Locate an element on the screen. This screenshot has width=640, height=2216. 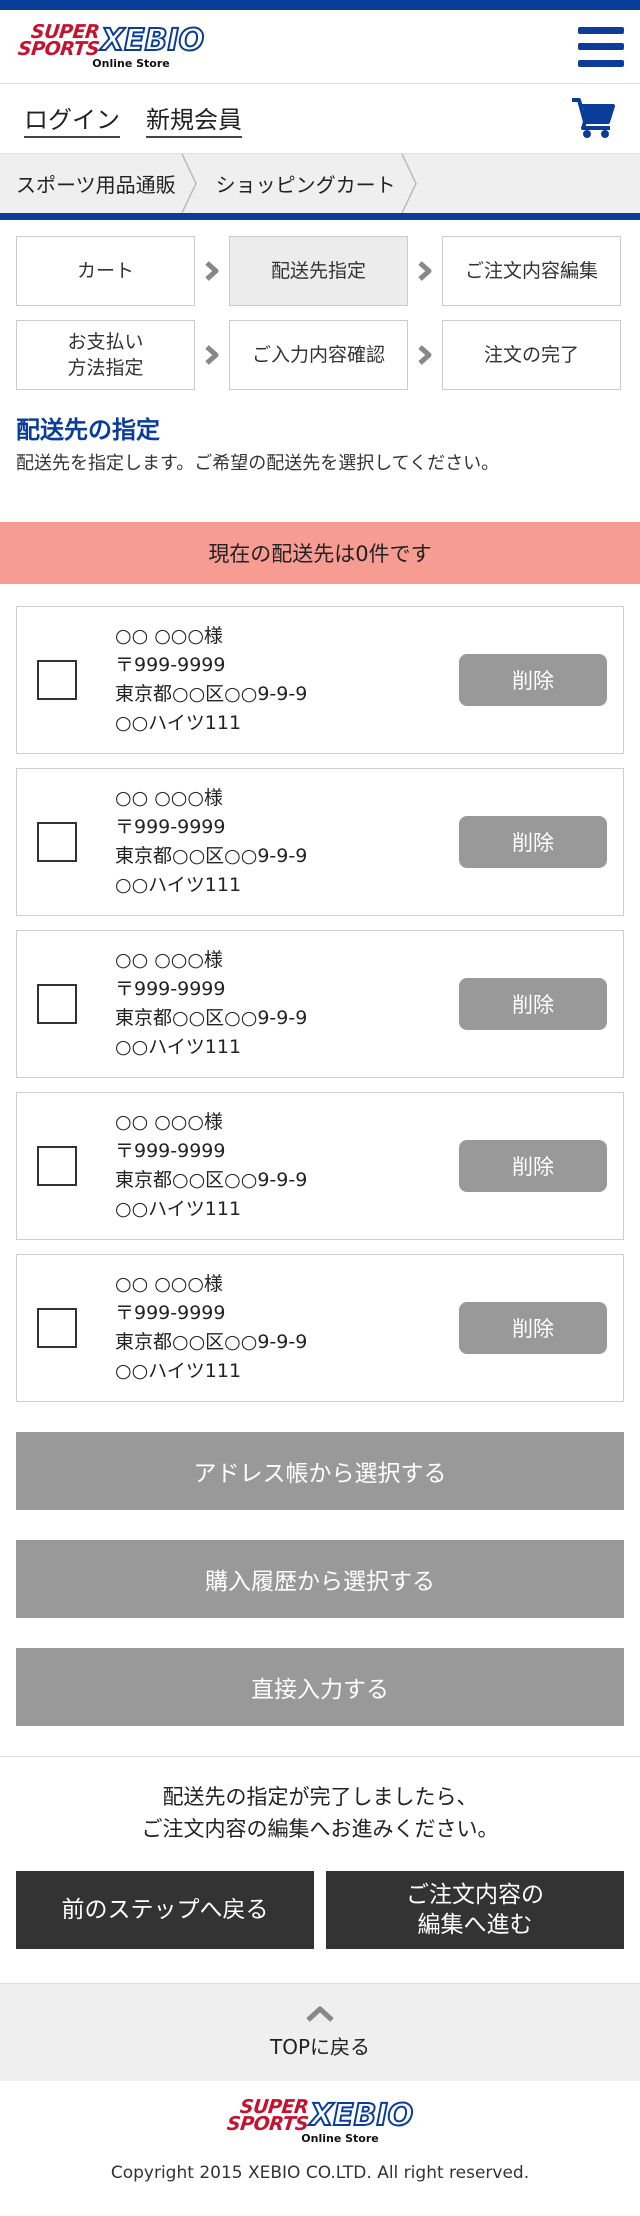
step-label: 配送先指定 is located at coordinates (318, 271).